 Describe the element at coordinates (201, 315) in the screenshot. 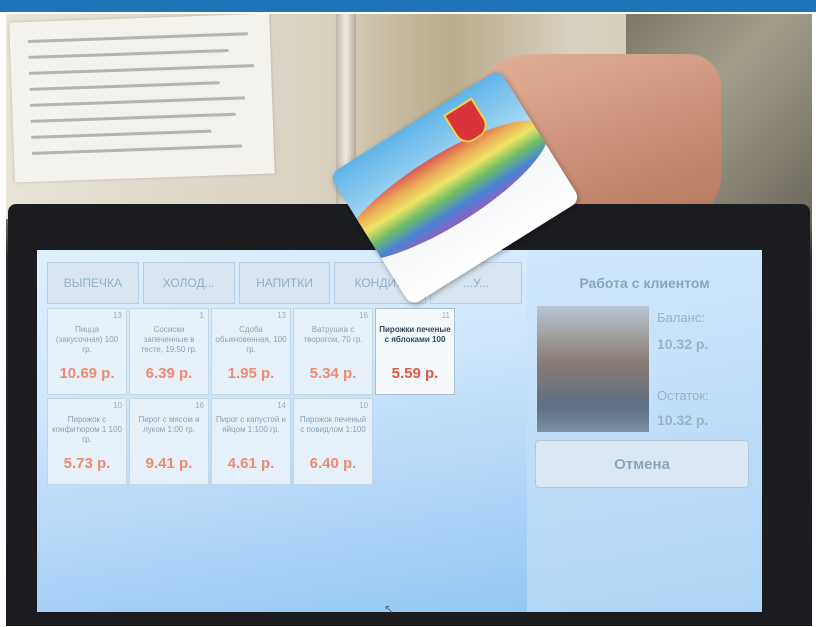

I see `product-count: 1` at that location.